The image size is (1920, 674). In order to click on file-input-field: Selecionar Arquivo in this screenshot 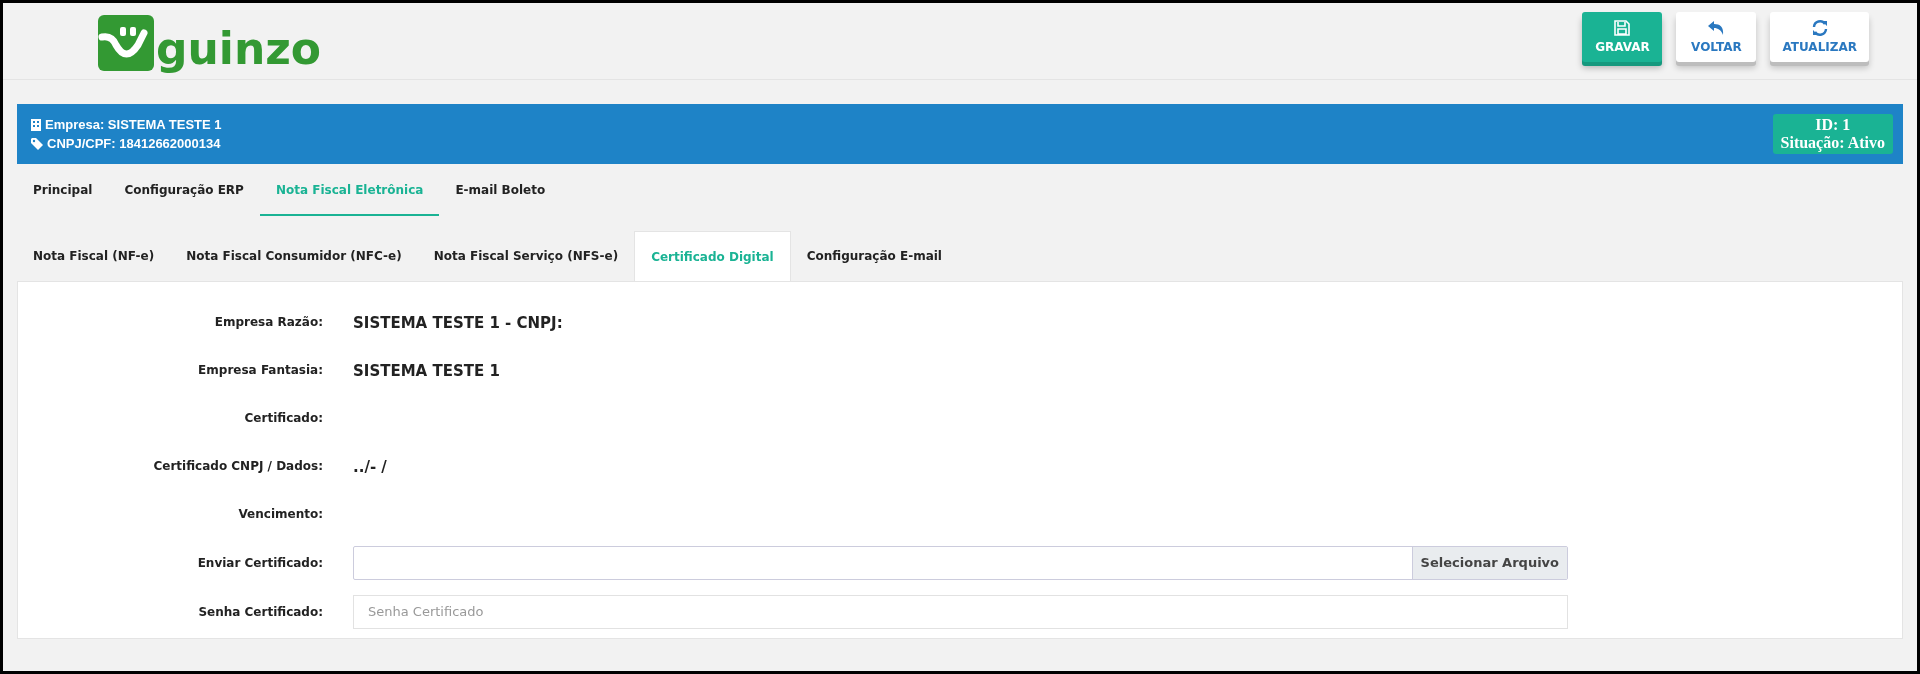, I will do `click(960, 562)`.